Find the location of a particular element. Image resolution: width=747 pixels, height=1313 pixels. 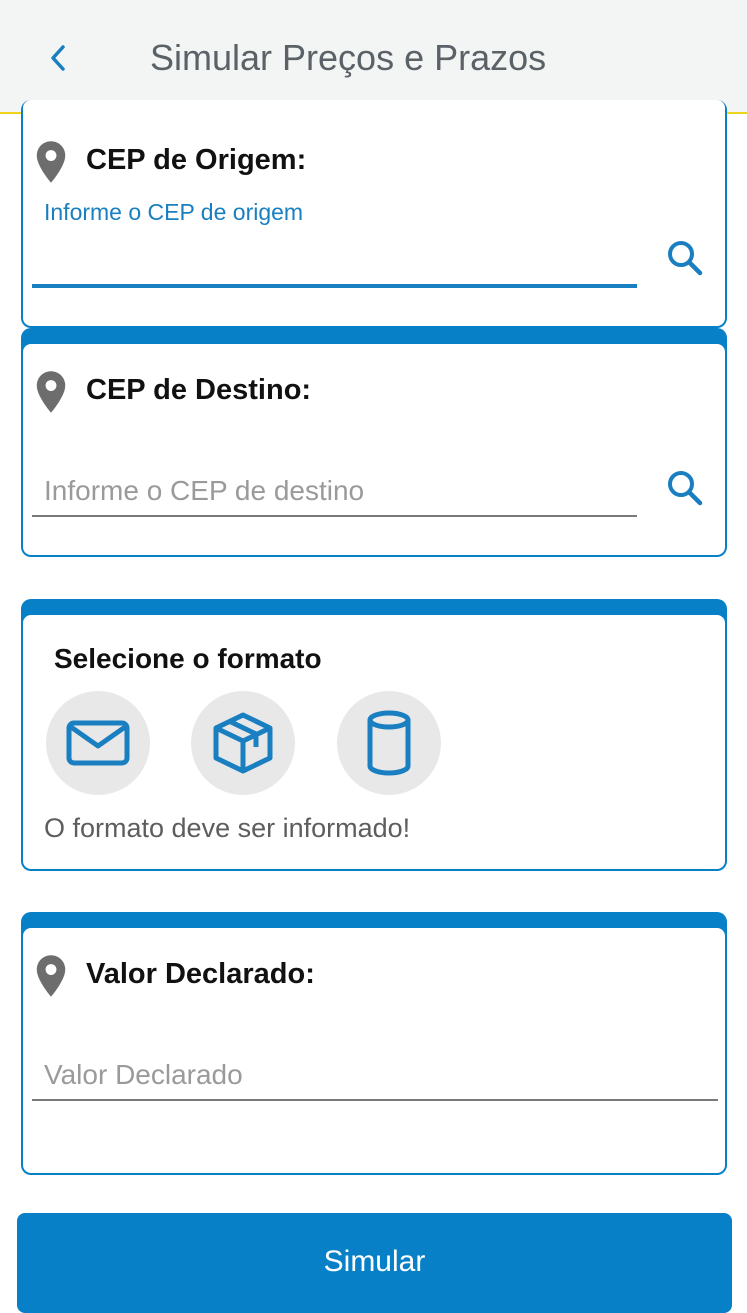

cylinder-icon is located at coordinates (389, 743).